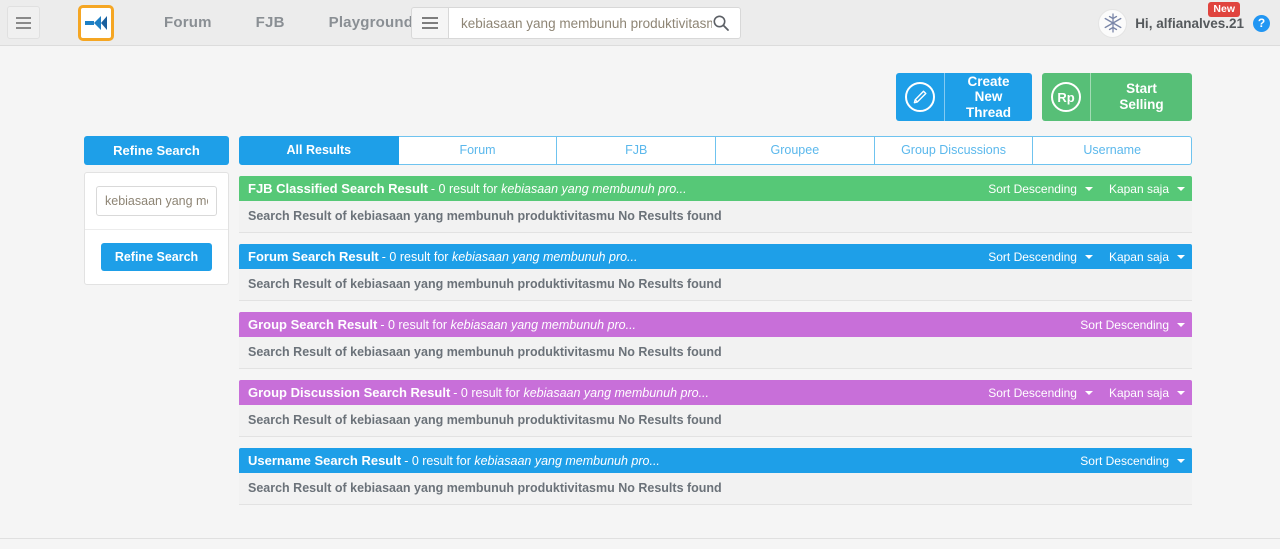 The width and height of the screenshot is (1280, 549). I want to click on start-selling-button: Rp Start Selling, so click(1117, 97).